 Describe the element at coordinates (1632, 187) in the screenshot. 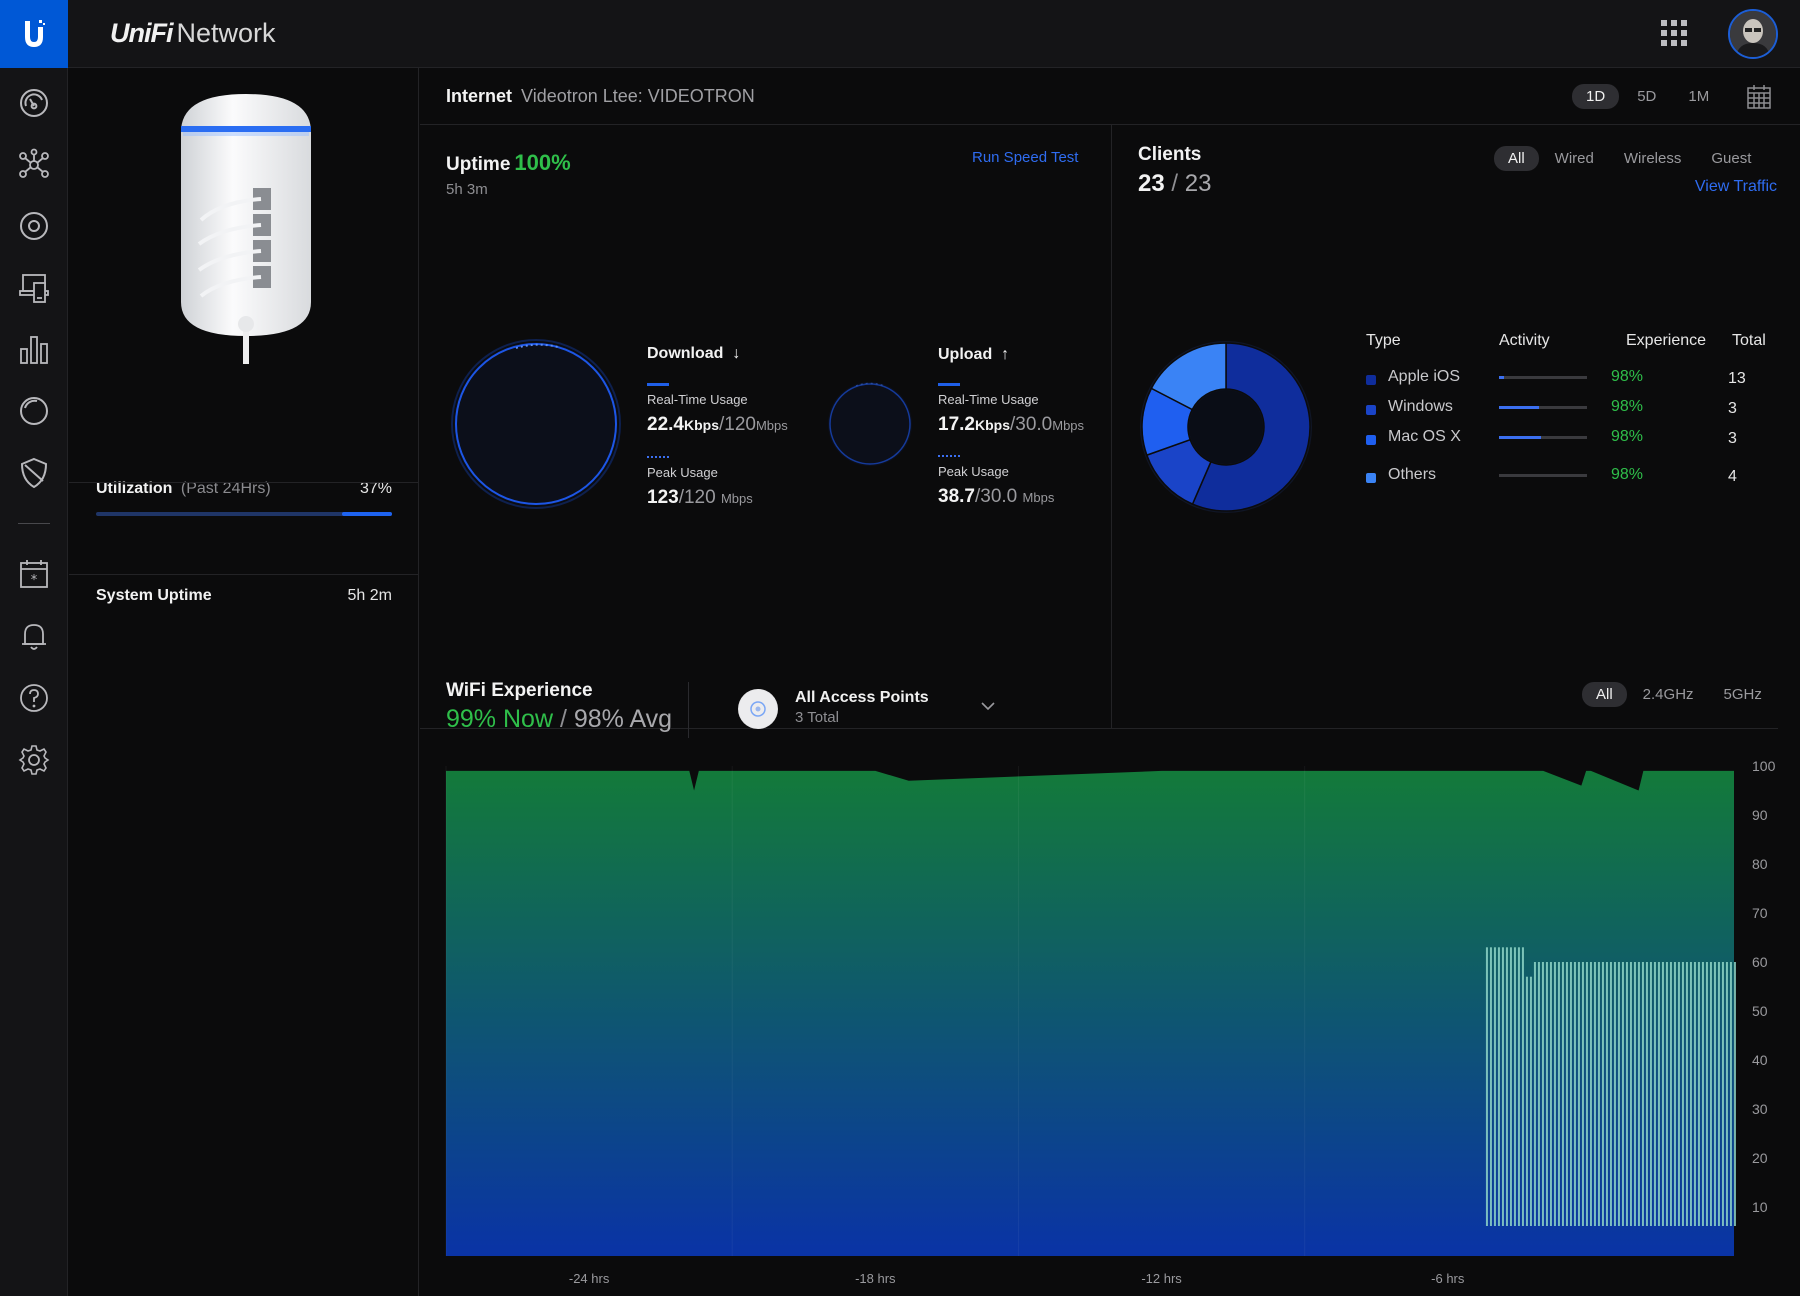

I see `view-traffic-link: View Traffic` at that location.